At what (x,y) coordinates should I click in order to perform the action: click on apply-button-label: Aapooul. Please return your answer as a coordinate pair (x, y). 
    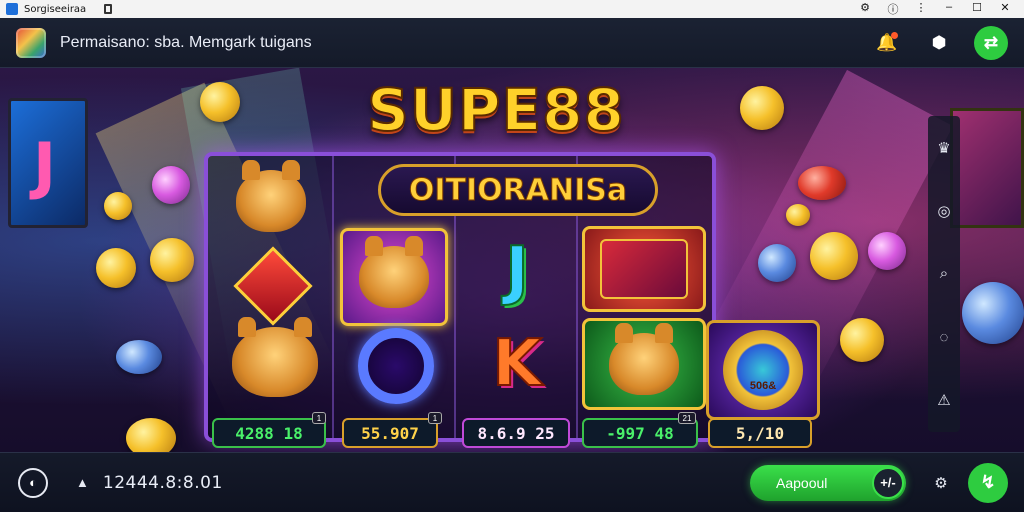
    Looking at the image, I should click on (802, 482).